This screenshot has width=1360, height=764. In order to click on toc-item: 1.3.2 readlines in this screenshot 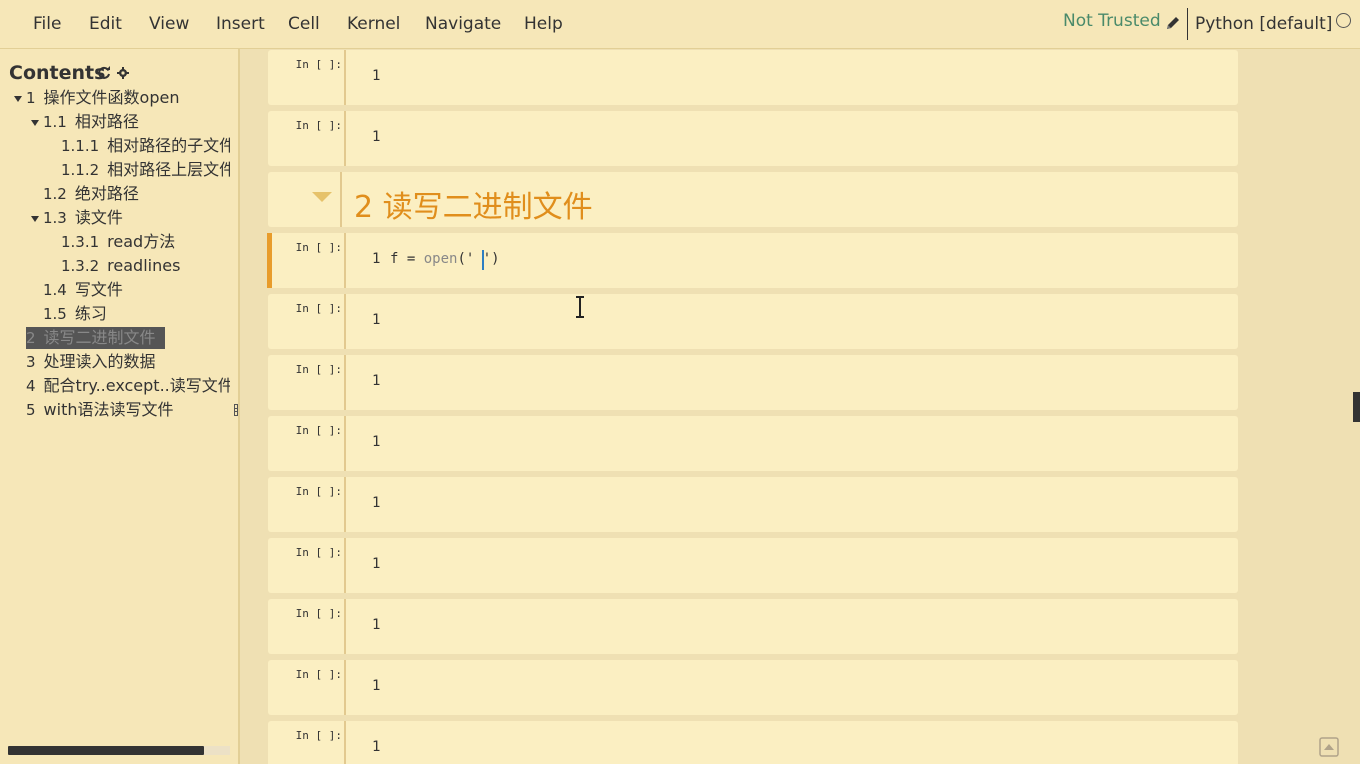, I will do `click(147, 266)`.